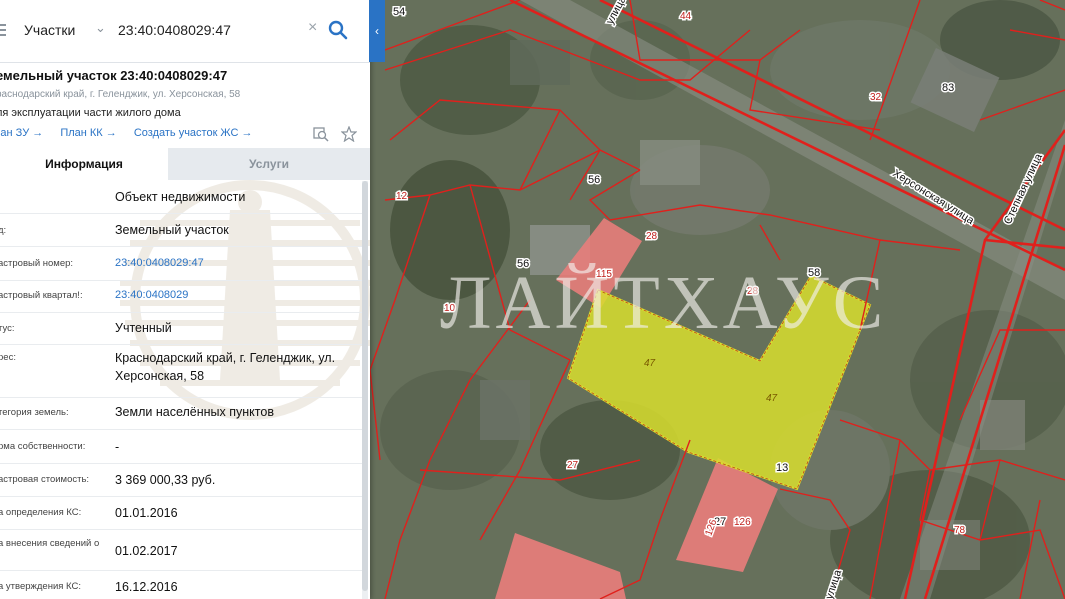 The image size is (1065, 599). What do you see at coordinates (3, 31) in the screenshot?
I see `menu-icon` at bounding box center [3, 31].